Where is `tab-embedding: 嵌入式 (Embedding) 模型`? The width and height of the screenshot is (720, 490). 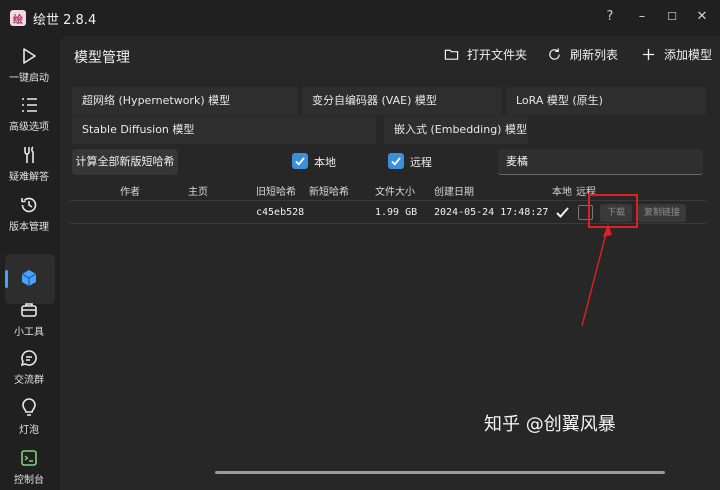 tab-embedding: 嵌入式 (Embedding) 模型 is located at coordinates (456, 130).